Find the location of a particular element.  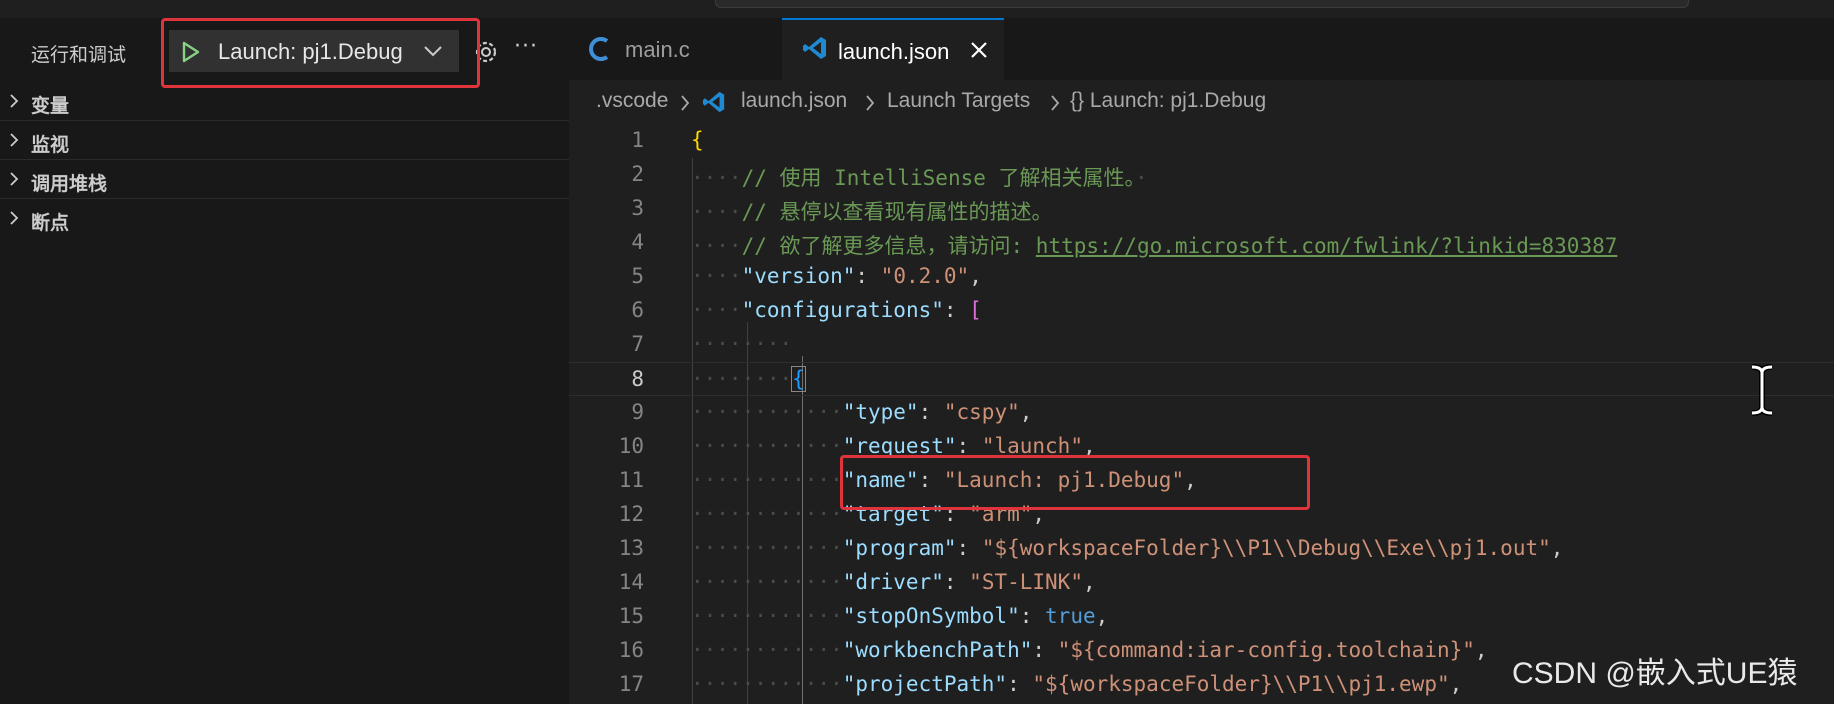

json-key: "projectPath" is located at coordinates (925, 684).